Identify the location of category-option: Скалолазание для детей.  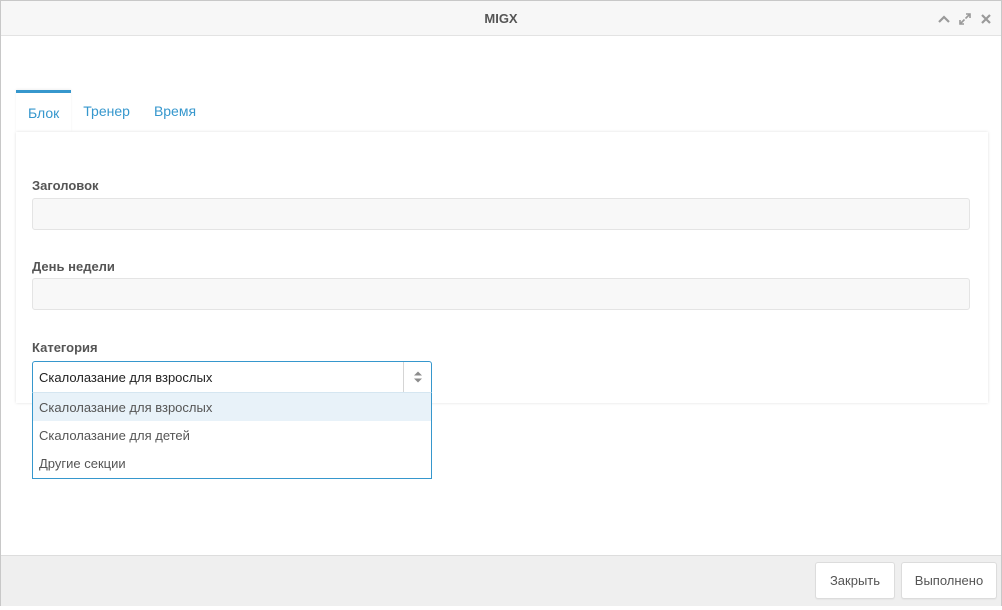
(232, 435).